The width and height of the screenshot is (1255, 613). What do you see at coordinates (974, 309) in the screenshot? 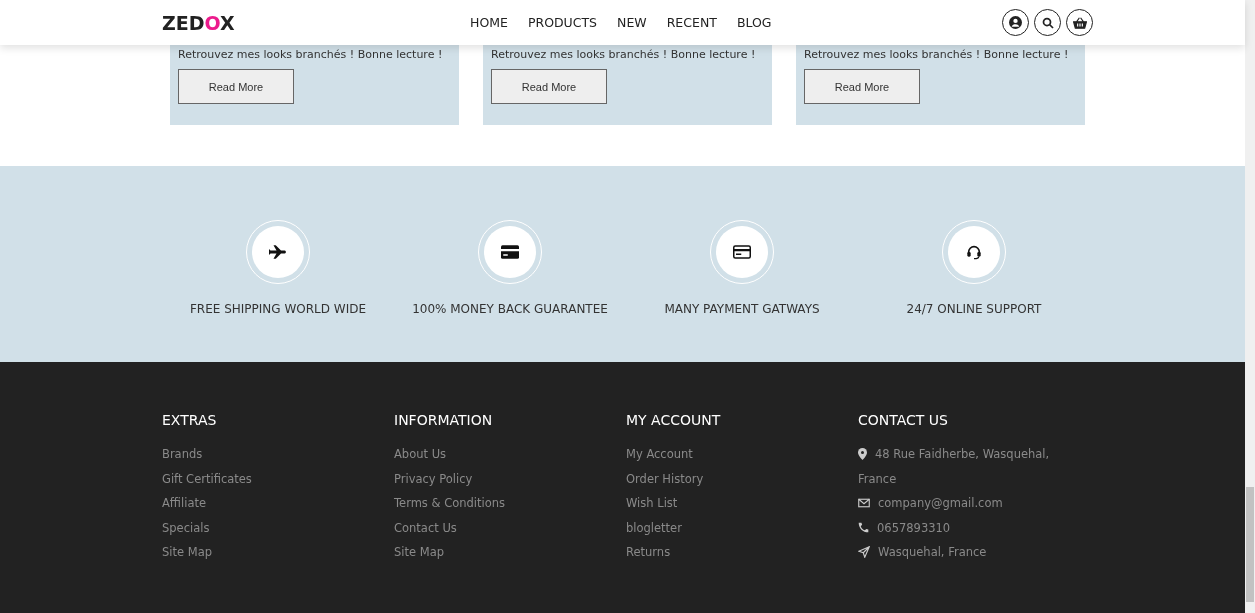
I see `feature-label: 24/7 ONLINE SUPPORT` at bounding box center [974, 309].